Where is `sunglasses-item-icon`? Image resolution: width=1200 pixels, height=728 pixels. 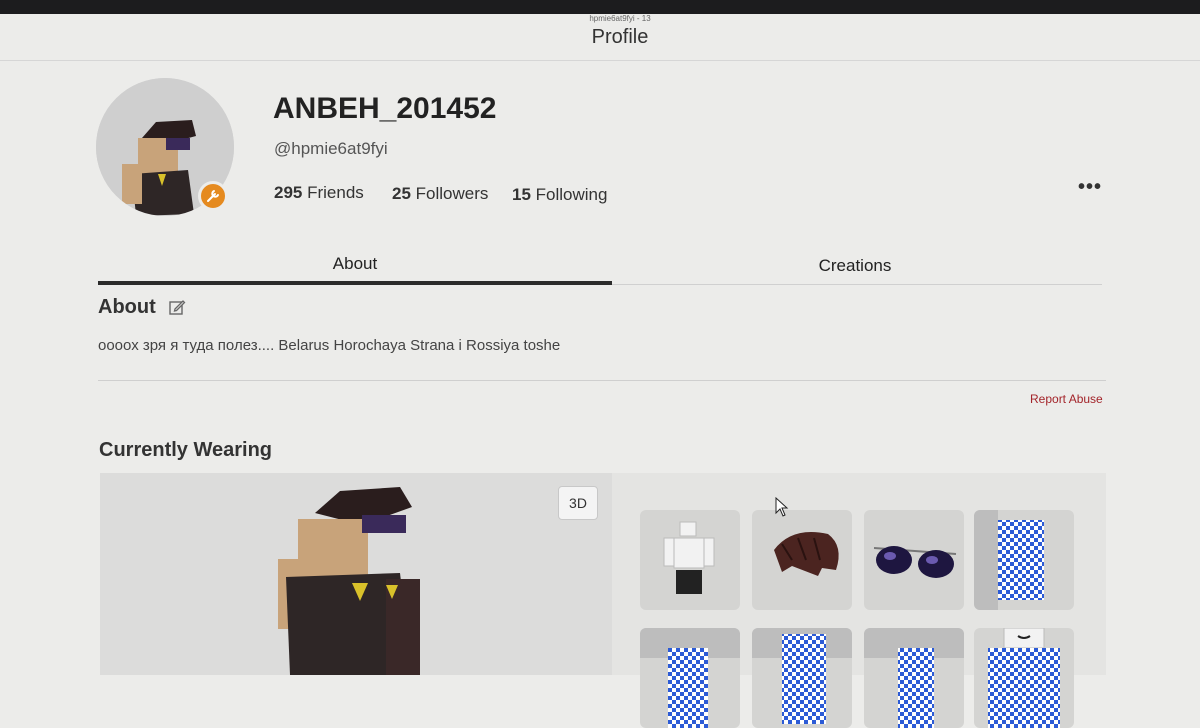
sunglasses-item-icon is located at coordinates (915, 562).